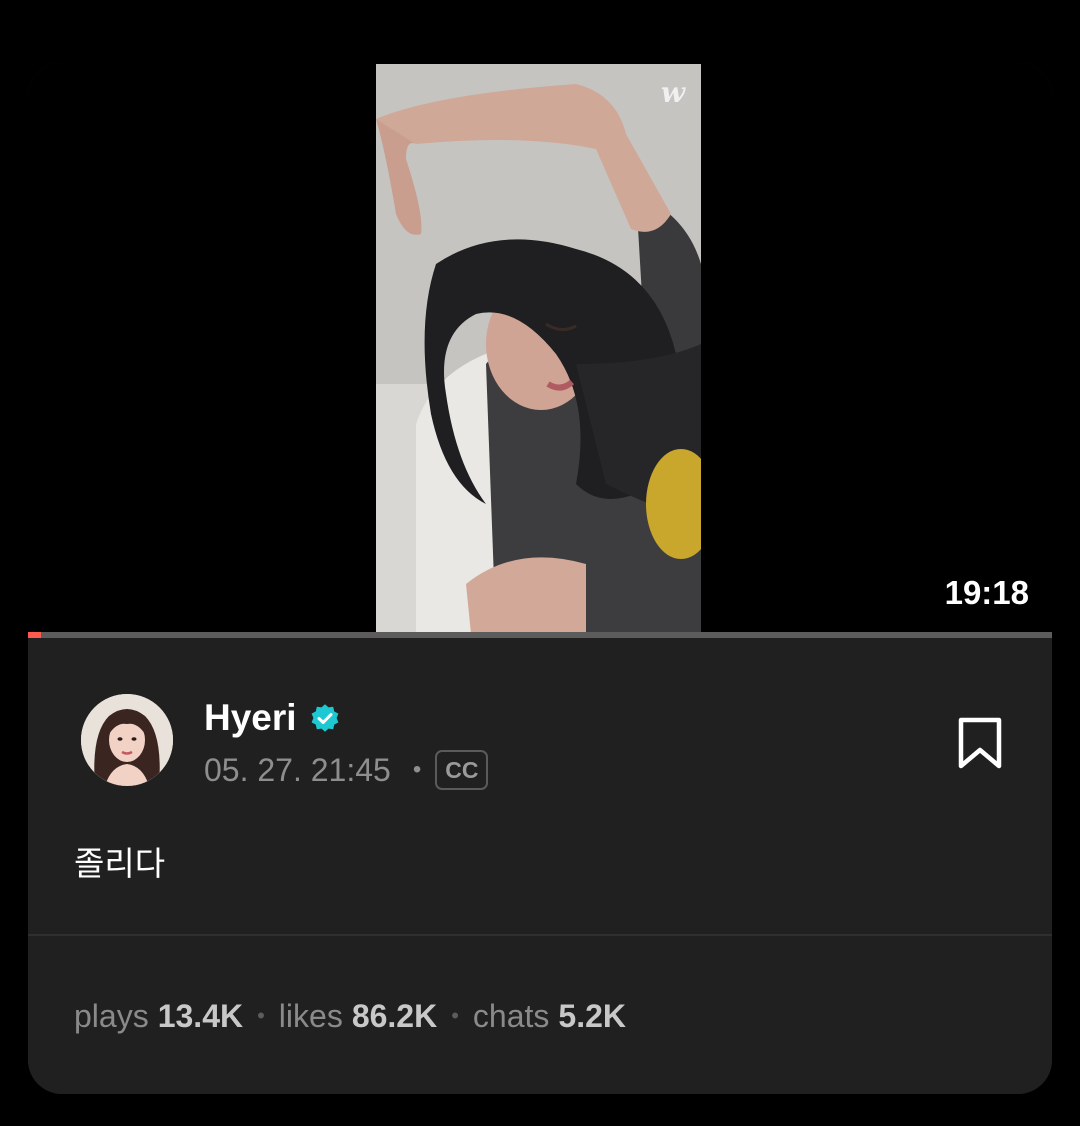 The height and width of the screenshot is (1126, 1080). Describe the element at coordinates (120, 863) in the screenshot. I see `post-caption: 졸리다` at that location.